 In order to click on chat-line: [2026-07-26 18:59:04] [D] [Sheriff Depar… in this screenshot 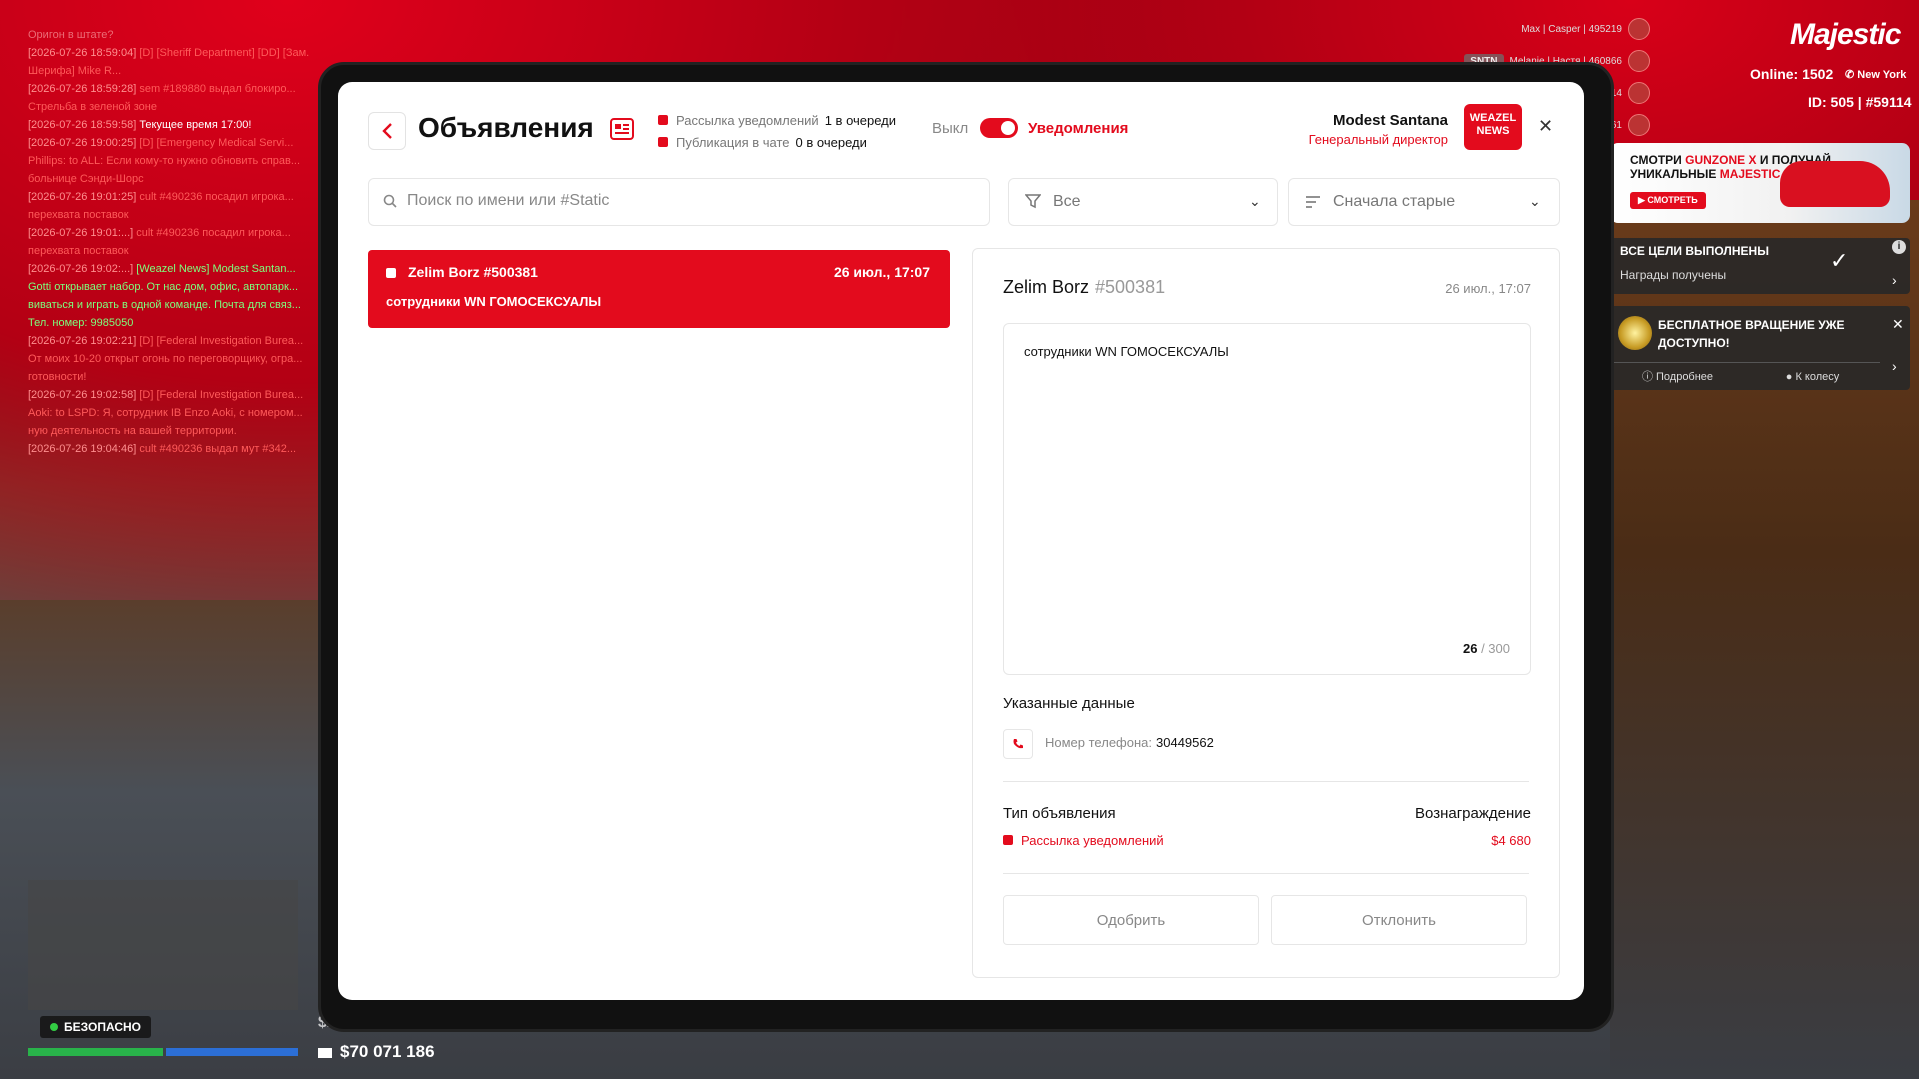, I will do `click(178, 62)`.